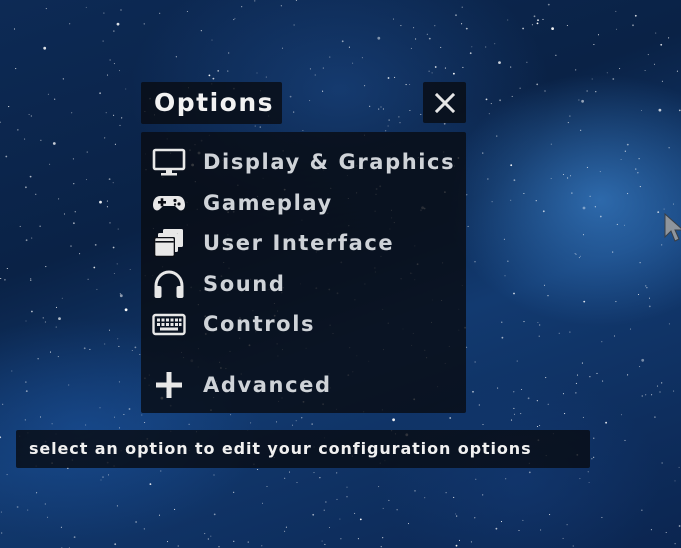  I want to click on menu-item-user-interface: User Interface, so click(303, 243).